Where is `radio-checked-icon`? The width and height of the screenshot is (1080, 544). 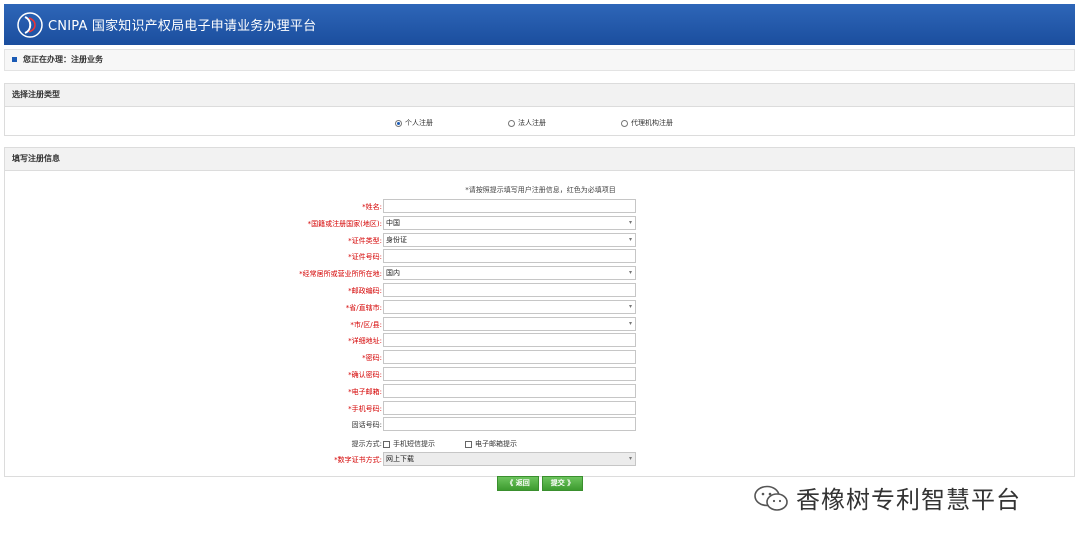 radio-checked-icon is located at coordinates (398, 123).